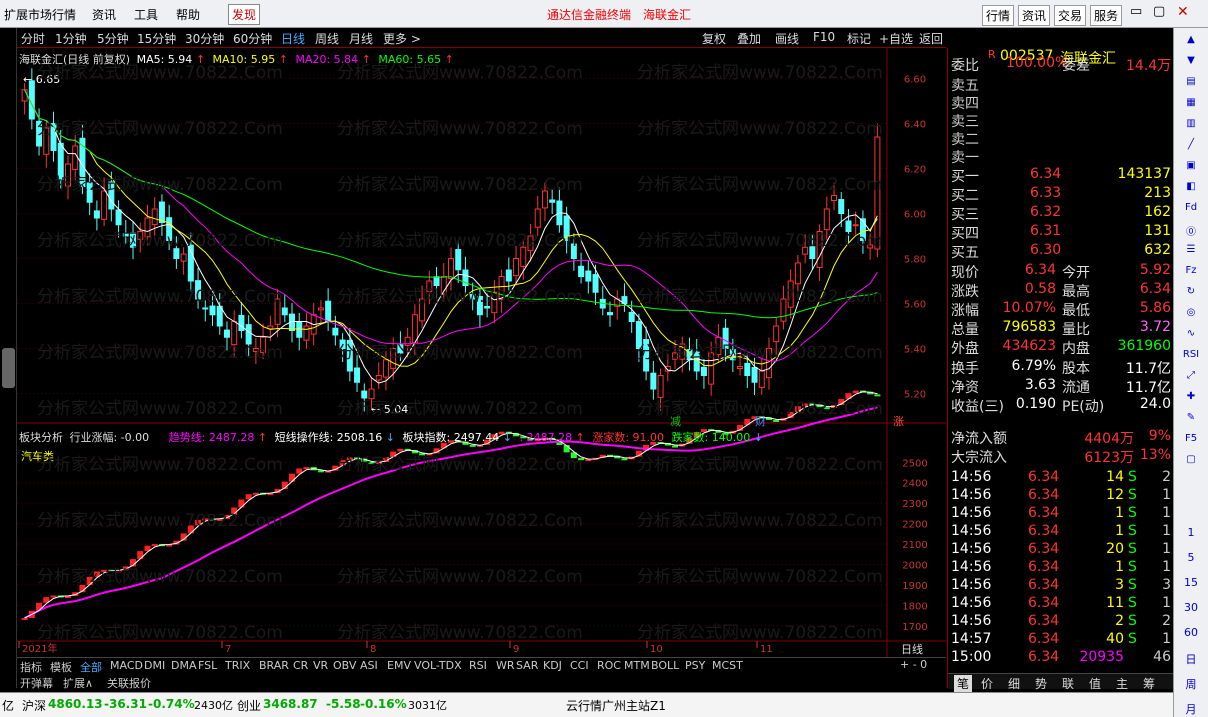  Describe the element at coordinates (1191, 441) in the screenshot. I see `f5-icon: F5` at that location.